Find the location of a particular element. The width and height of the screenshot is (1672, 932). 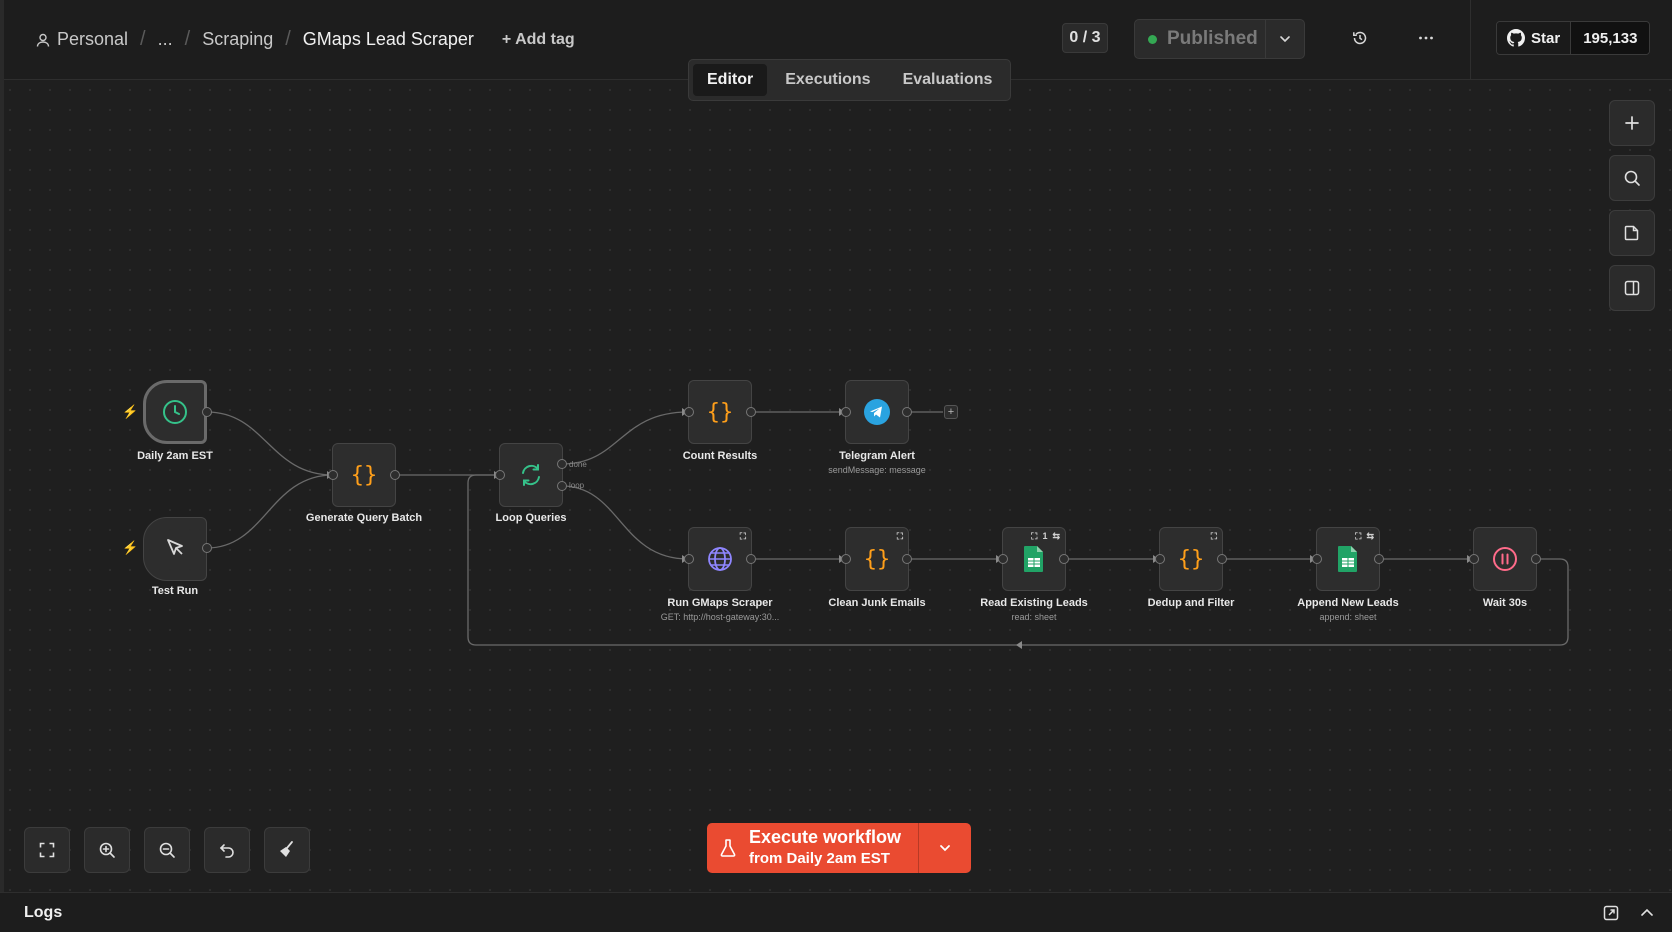

execute-trigger-dropdown is located at coordinates (945, 848).